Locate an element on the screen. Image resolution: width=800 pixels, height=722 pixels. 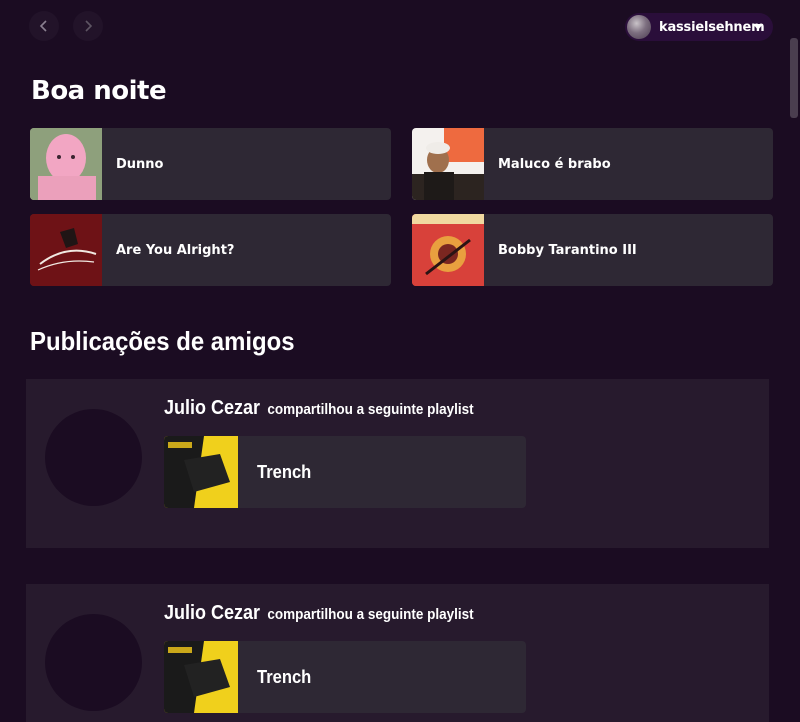
chevron-left-icon is located at coordinates (43, 26).